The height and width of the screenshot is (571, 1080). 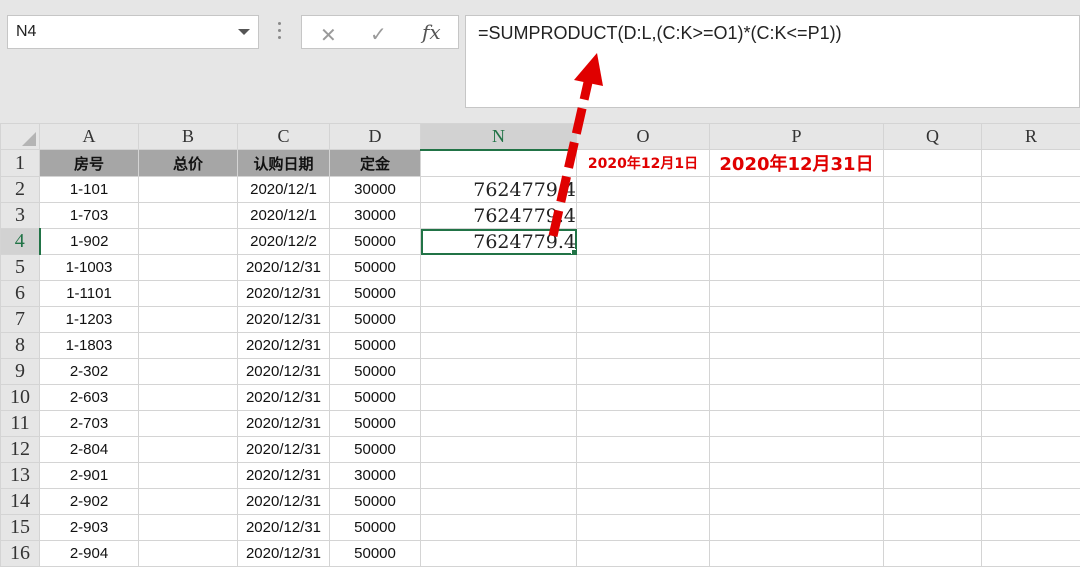 What do you see at coordinates (498, 163) in the screenshot?
I see `cell-n1` at bounding box center [498, 163].